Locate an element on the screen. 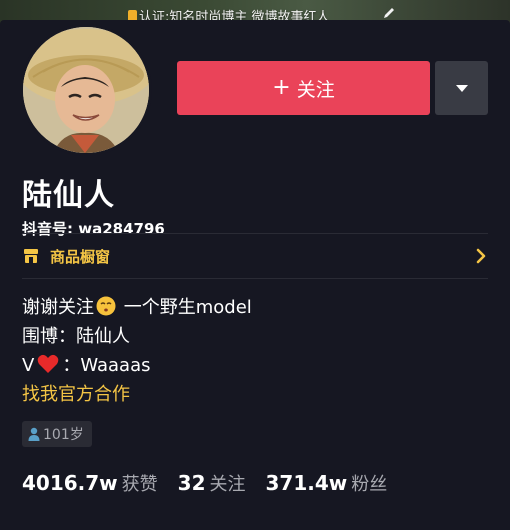  stat-value: 4016.7w is located at coordinates (70, 483).